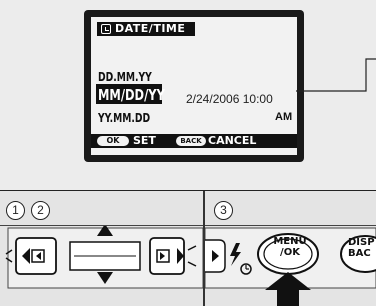 Image resolution: width=376 pixels, height=306 pixels. I want to click on disp-back-label-line2: BAC, so click(359, 253).